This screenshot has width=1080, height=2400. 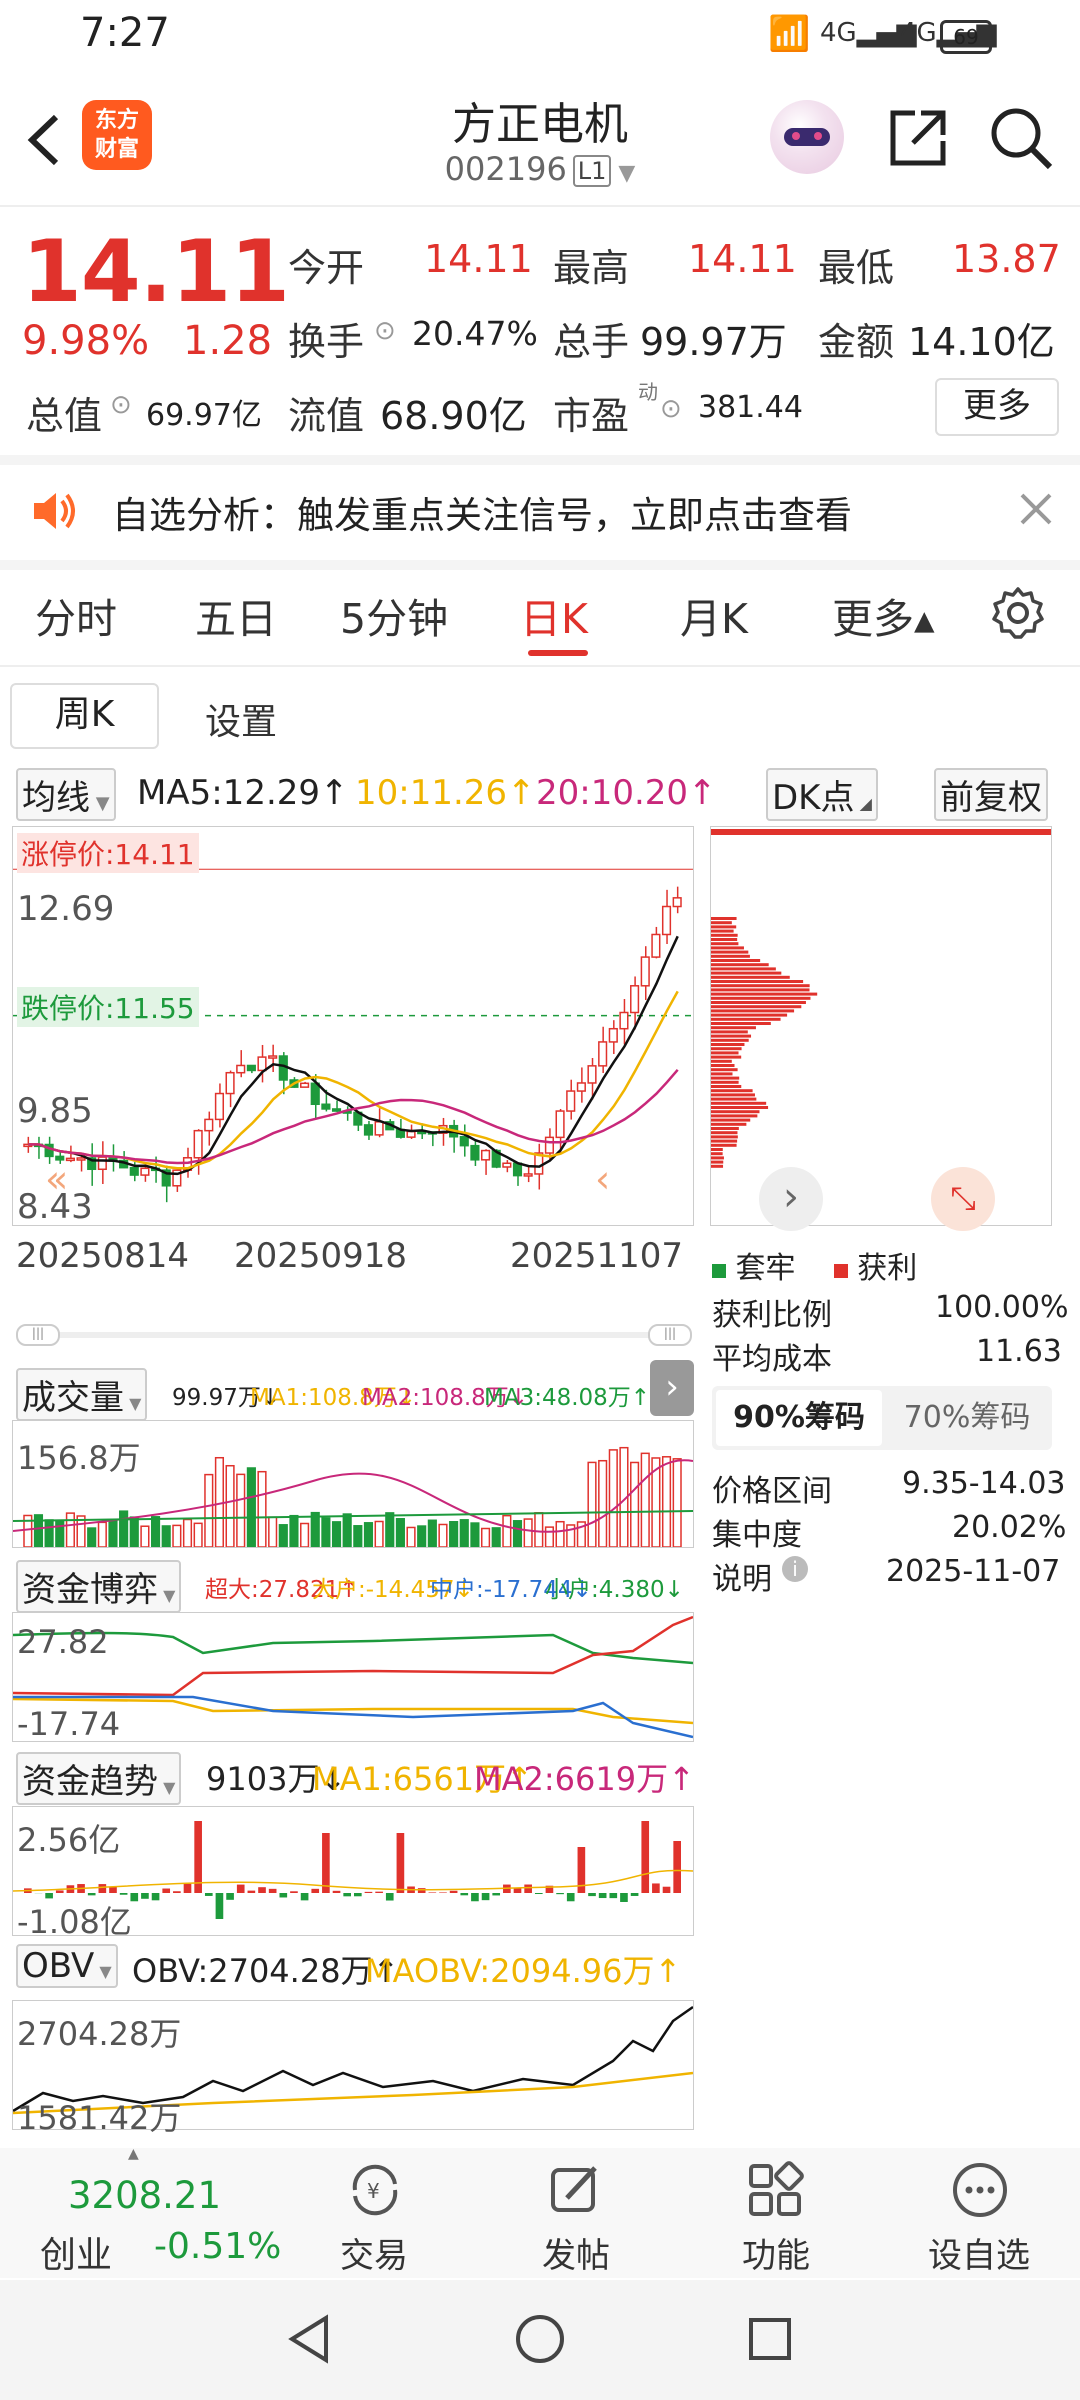 What do you see at coordinates (56, 1179) in the screenshot?
I see `scroll-left-icon: «` at bounding box center [56, 1179].